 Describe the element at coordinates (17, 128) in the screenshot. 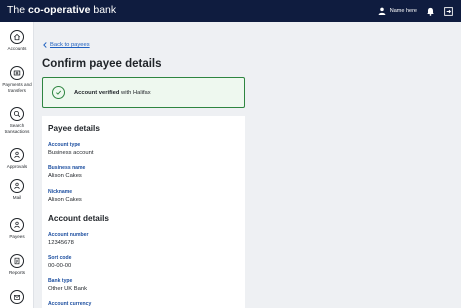

I see `sidebar-item-label: Search transactions` at that location.